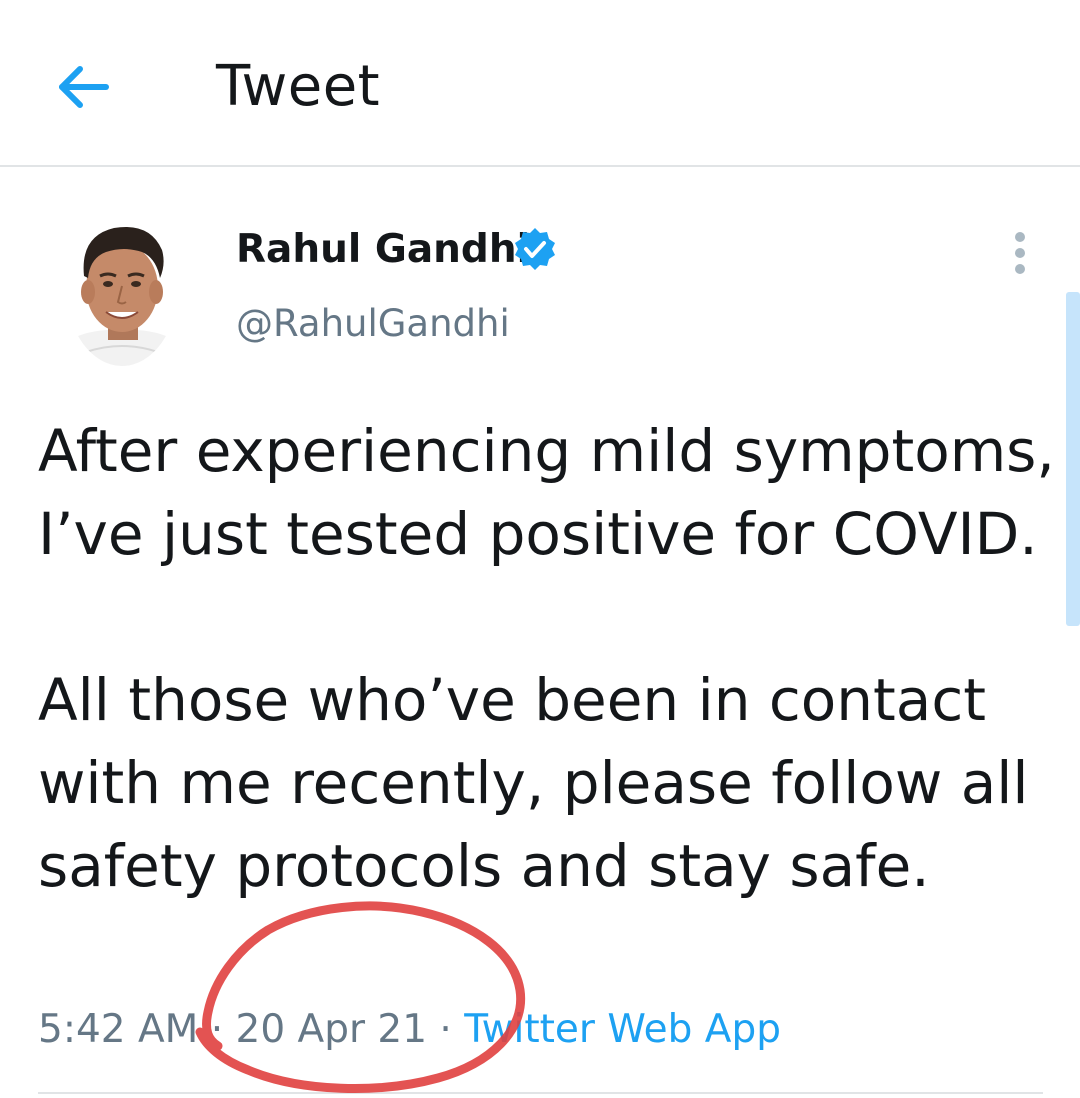 This screenshot has width=1080, height=1098. I want to click on tweet-time: 5:42 AM, so click(118, 1029).